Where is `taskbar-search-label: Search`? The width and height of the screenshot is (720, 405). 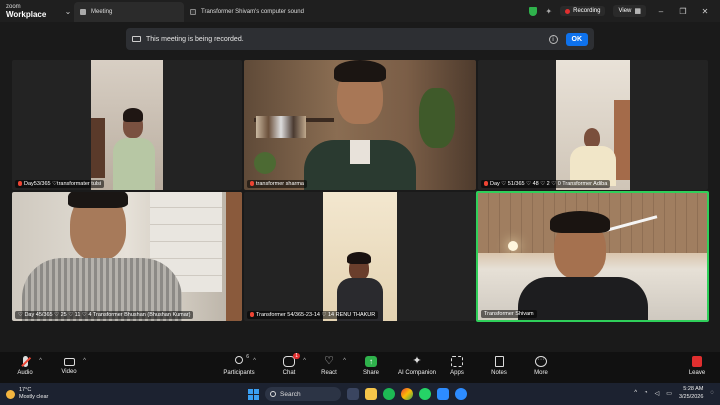 taskbar-search-label: Search is located at coordinates (290, 394).